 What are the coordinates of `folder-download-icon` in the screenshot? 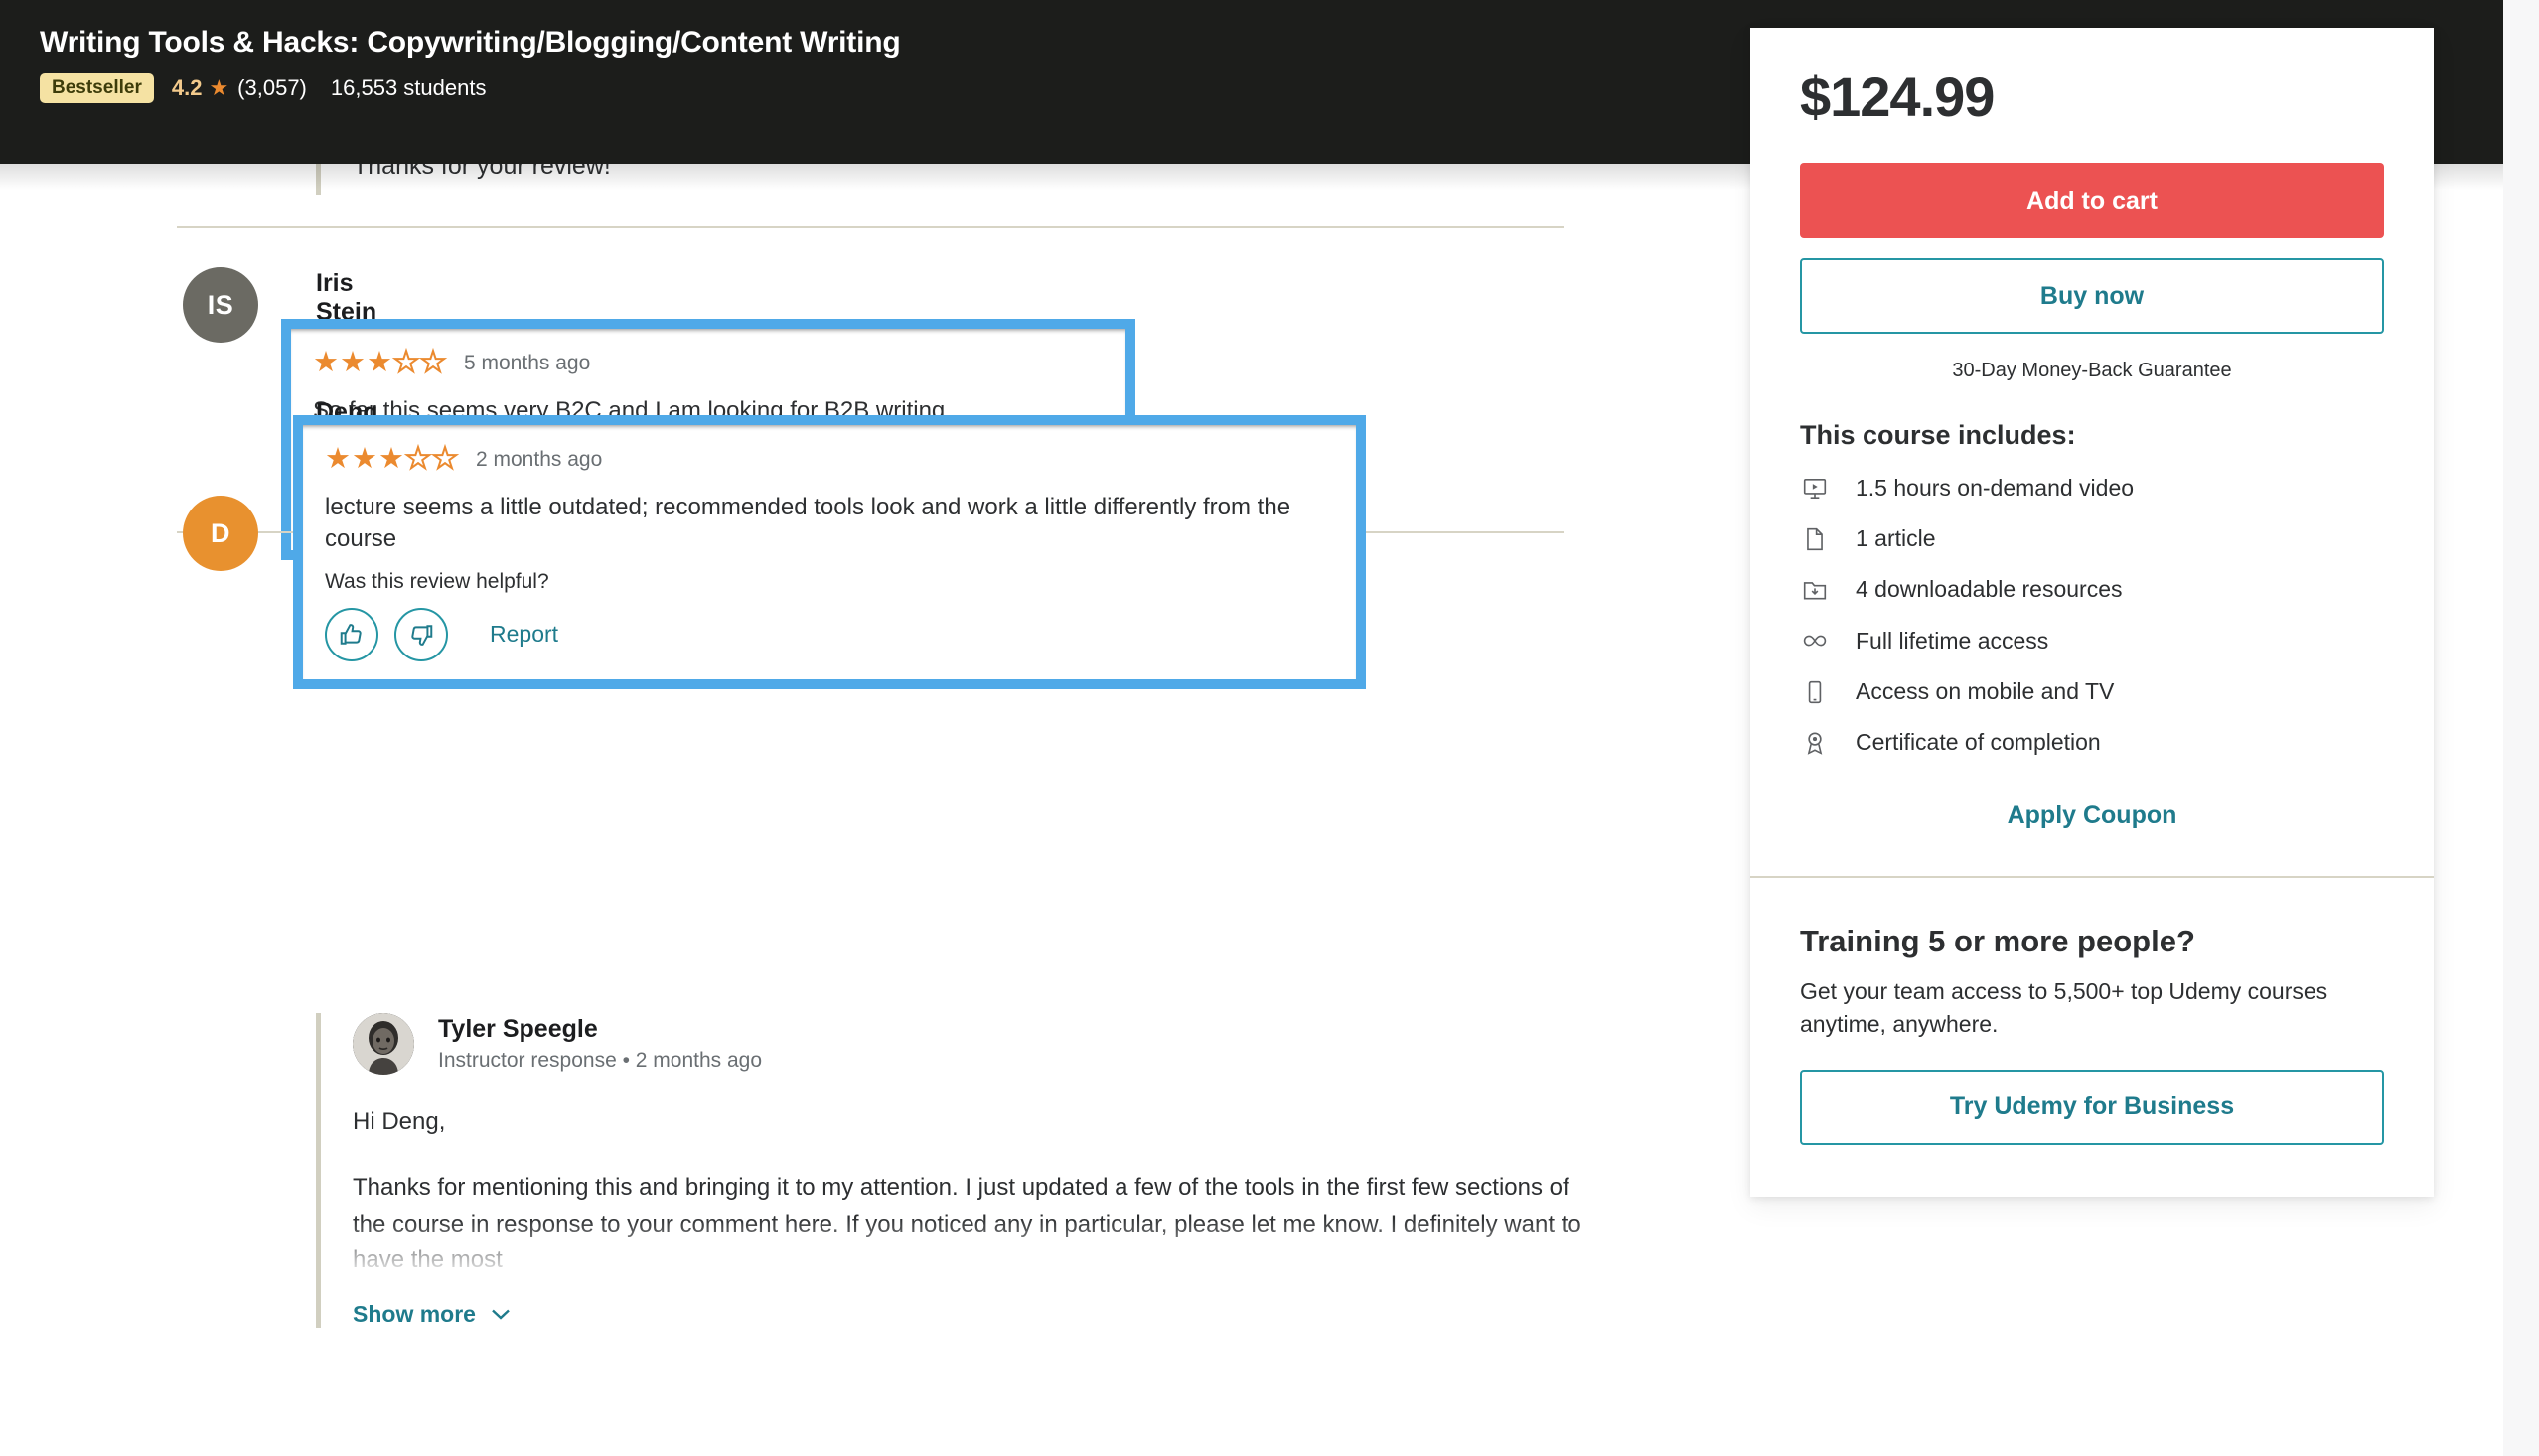 It's located at (1815, 590).